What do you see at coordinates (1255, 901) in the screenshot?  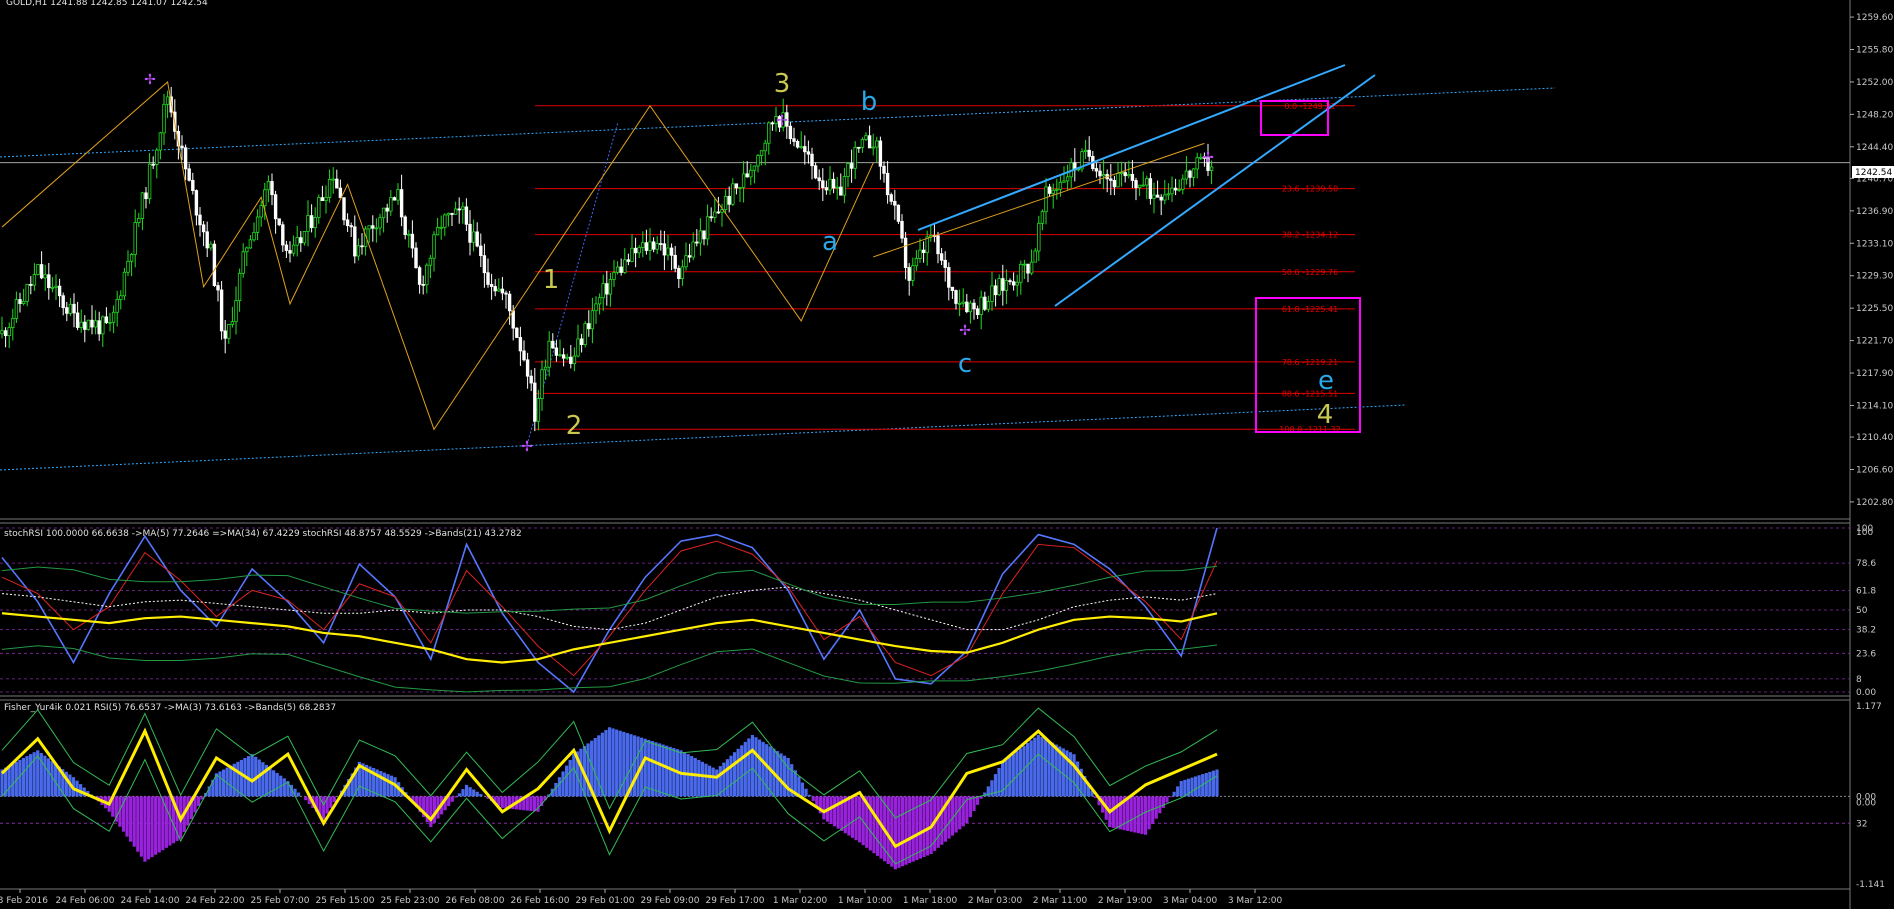 I see `time-axis-label: 3 Mar 12:00` at bounding box center [1255, 901].